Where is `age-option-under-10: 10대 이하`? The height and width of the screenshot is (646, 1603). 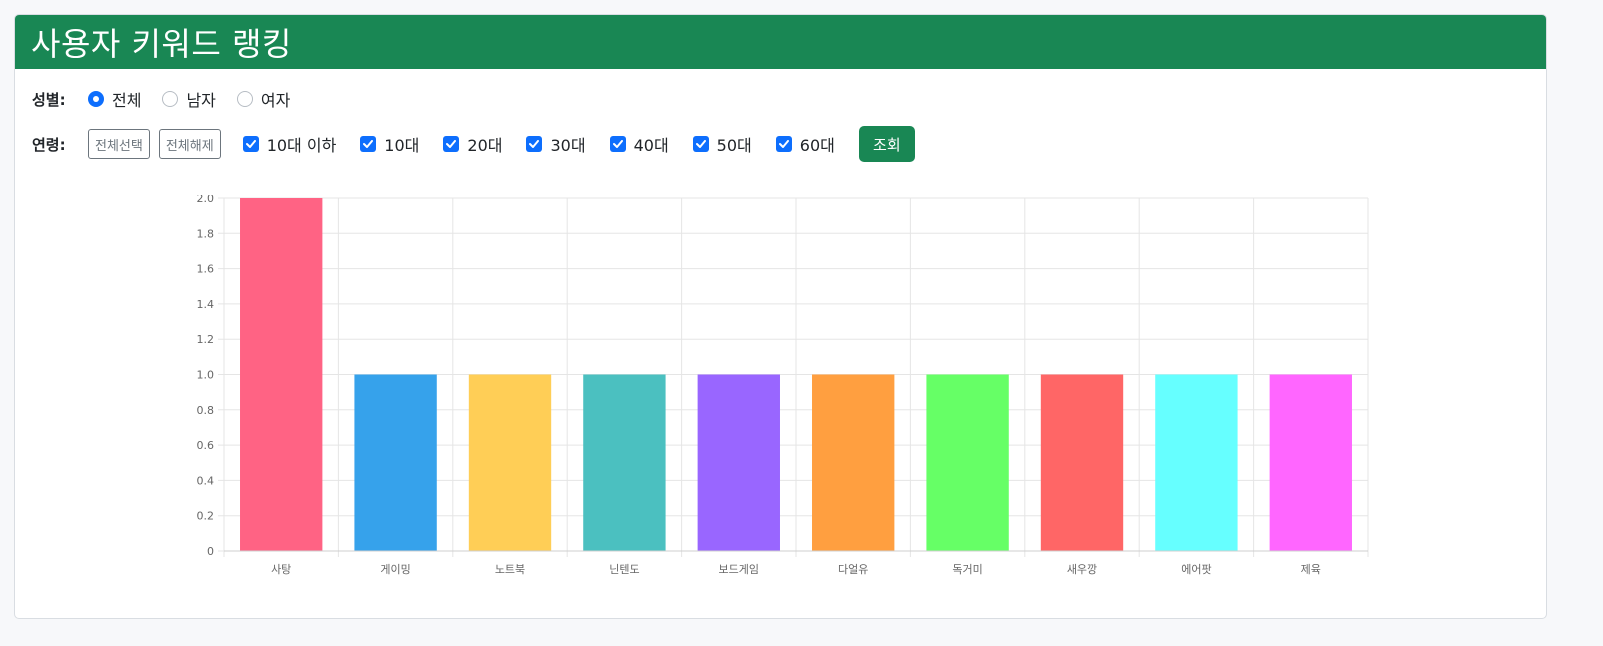 age-option-under-10: 10대 이하 is located at coordinates (289, 144).